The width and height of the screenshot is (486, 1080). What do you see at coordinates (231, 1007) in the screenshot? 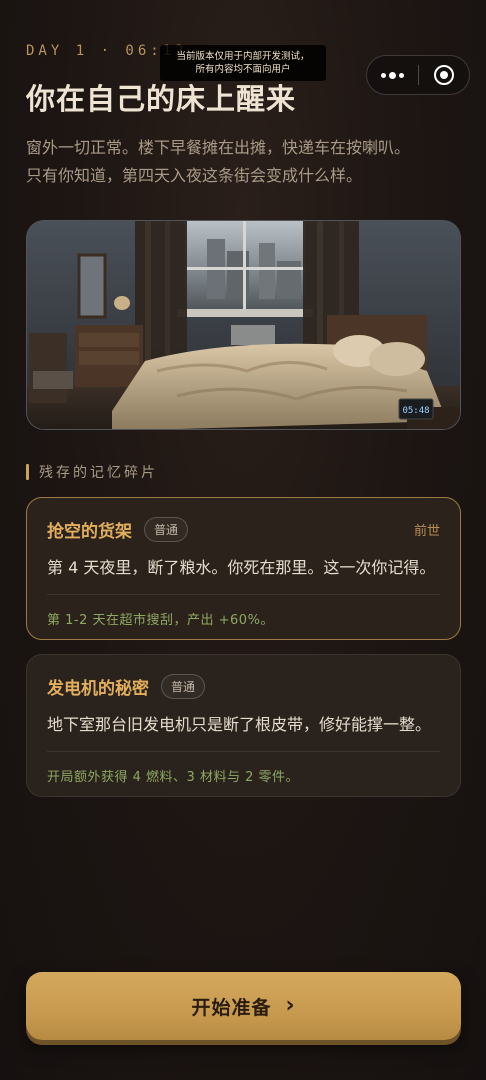
I see `start-button-label: 开始准备` at bounding box center [231, 1007].